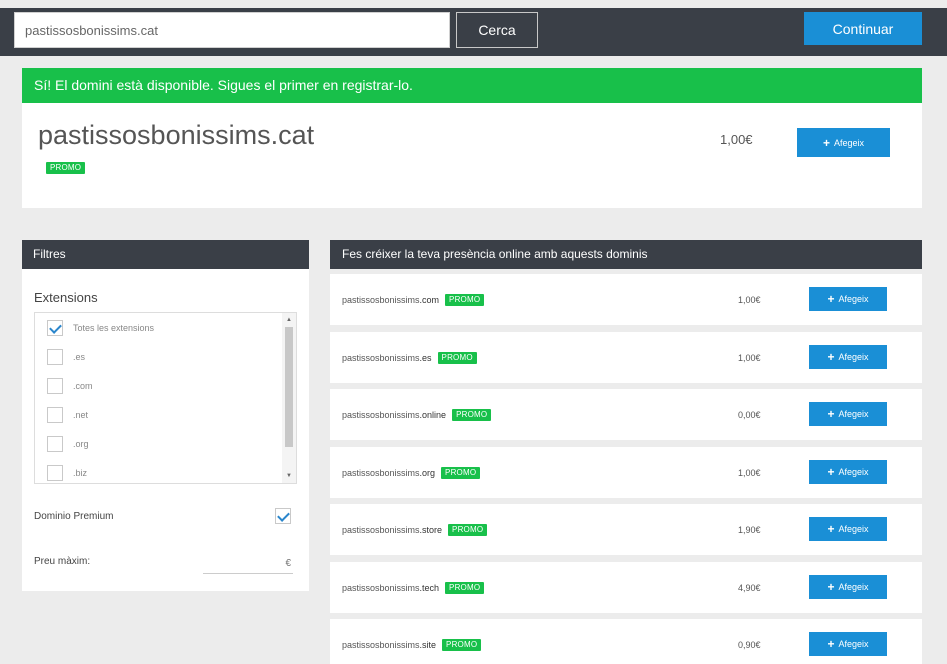 This screenshot has height=664, width=947. Describe the element at coordinates (283, 516) in the screenshot. I see `premium-domain-checkbox` at that location.